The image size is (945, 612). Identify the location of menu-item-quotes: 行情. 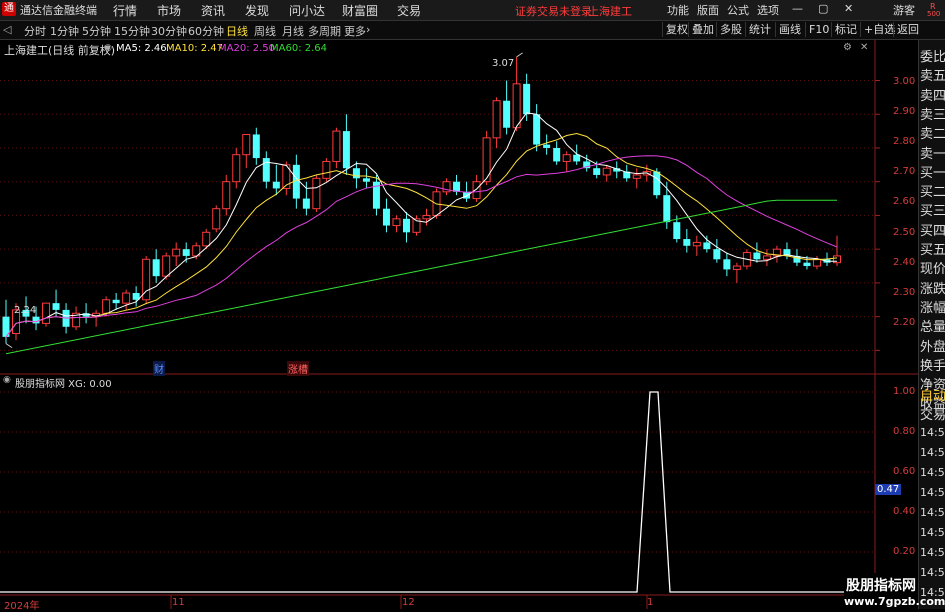
(125, 10).